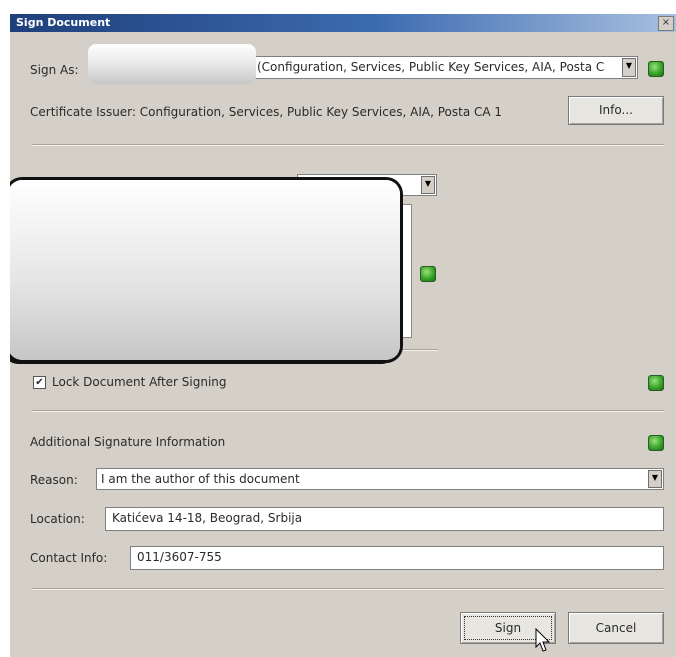 The image size is (676, 657). What do you see at coordinates (200, 479) in the screenshot?
I see `reason-value: I am the author of this document` at bounding box center [200, 479].